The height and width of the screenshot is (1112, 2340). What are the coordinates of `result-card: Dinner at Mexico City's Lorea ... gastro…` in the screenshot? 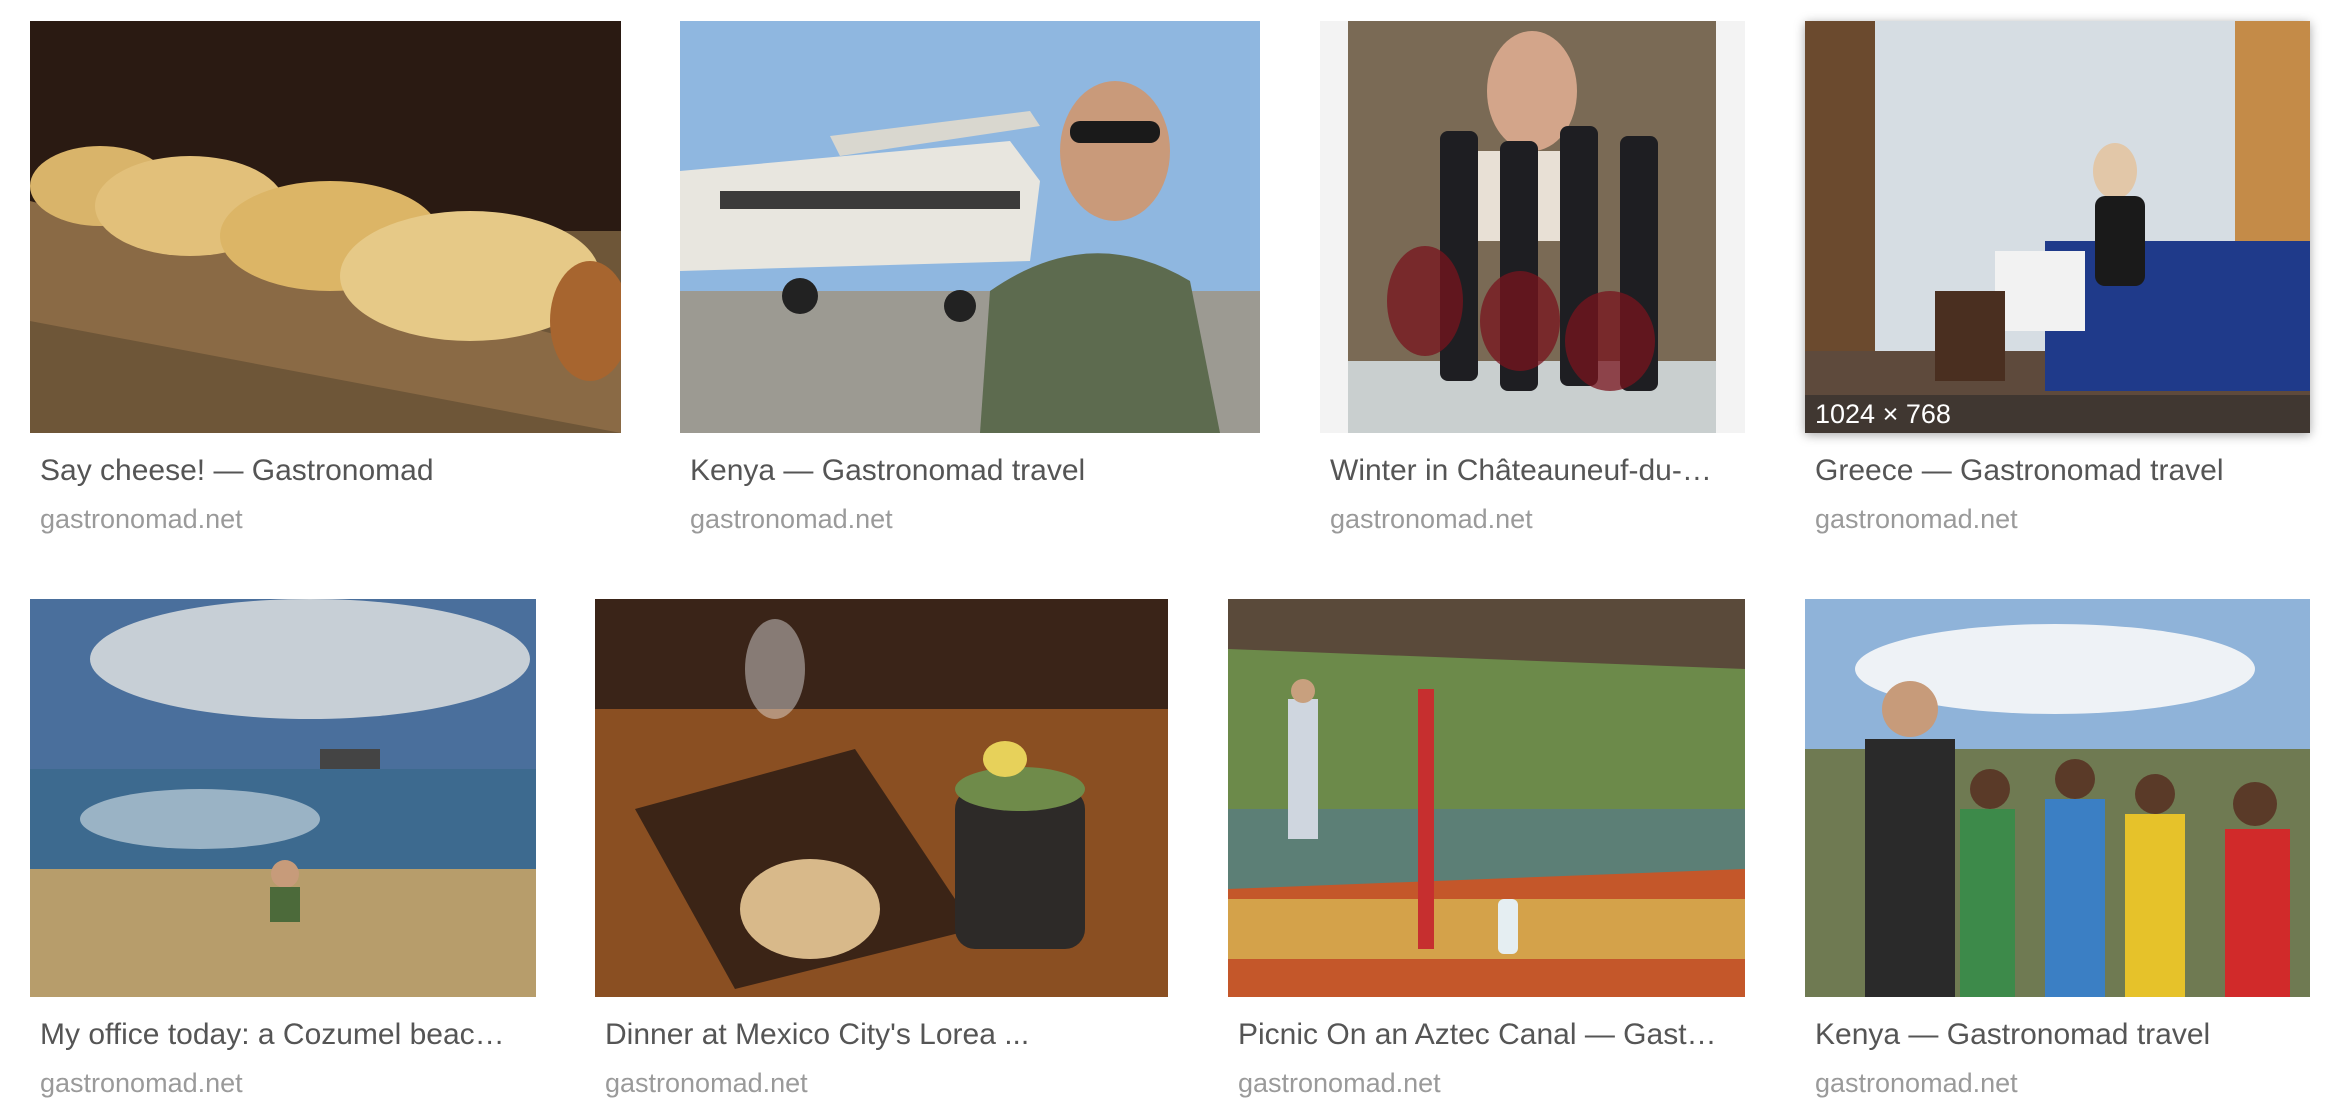 It's located at (881, 849).